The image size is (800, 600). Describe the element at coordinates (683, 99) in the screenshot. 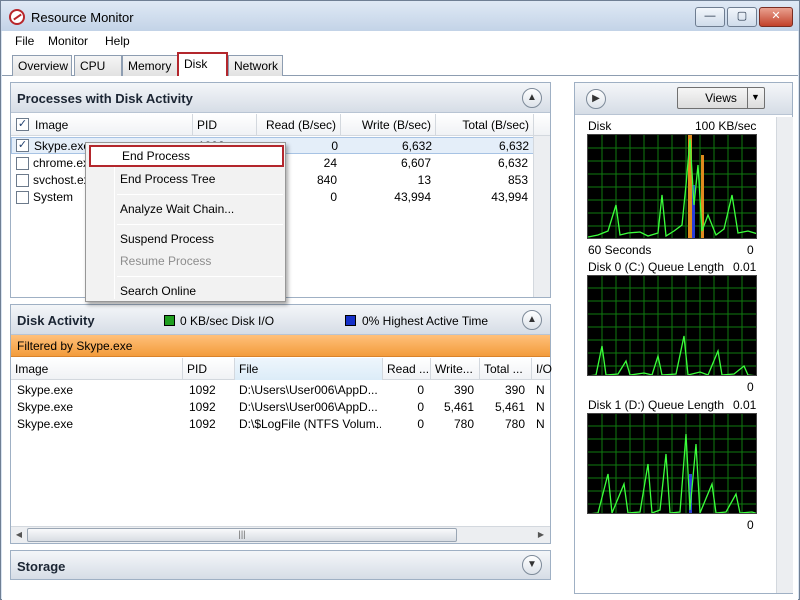

I see `graphs-pane-header: ▶ Views ▼` at that location.